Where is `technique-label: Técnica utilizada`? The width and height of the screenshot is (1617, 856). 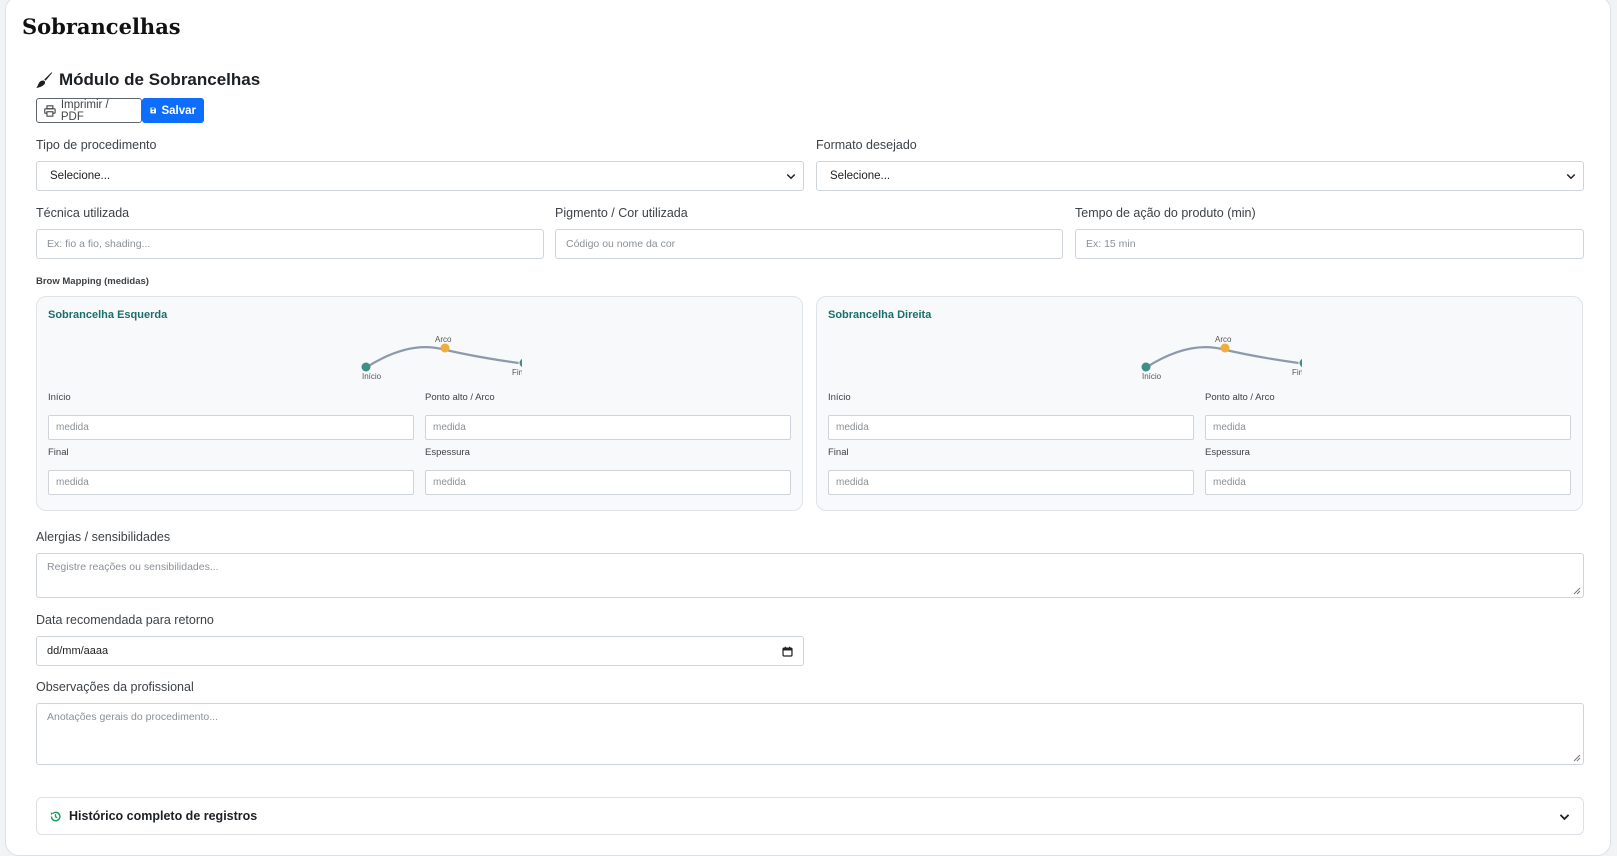
technique-label: Técnica utilizada is located at coordinates (83, 213).